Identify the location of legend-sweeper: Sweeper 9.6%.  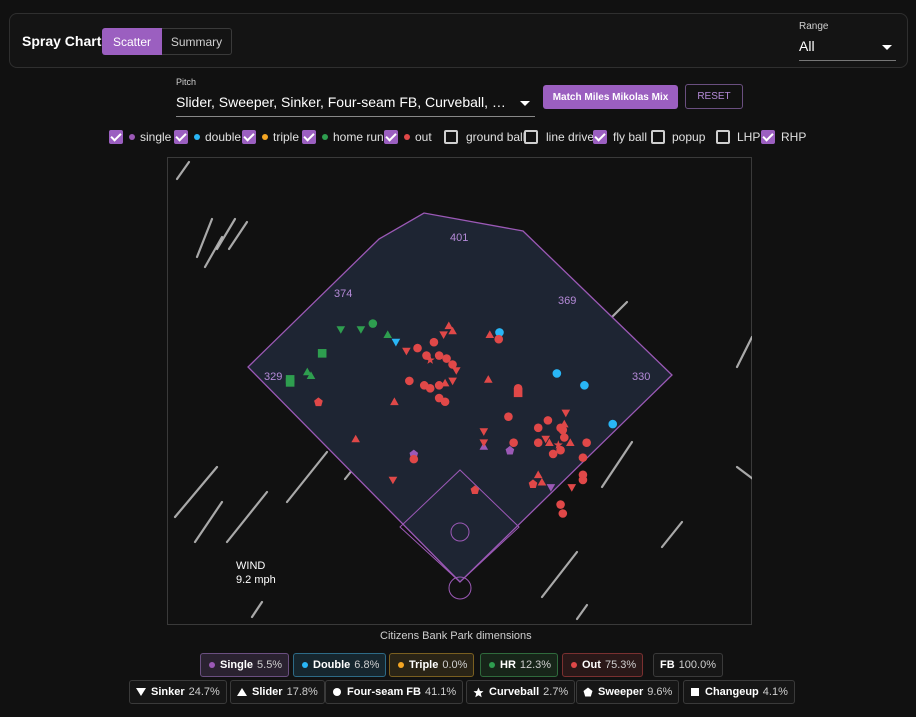
(628, 692).